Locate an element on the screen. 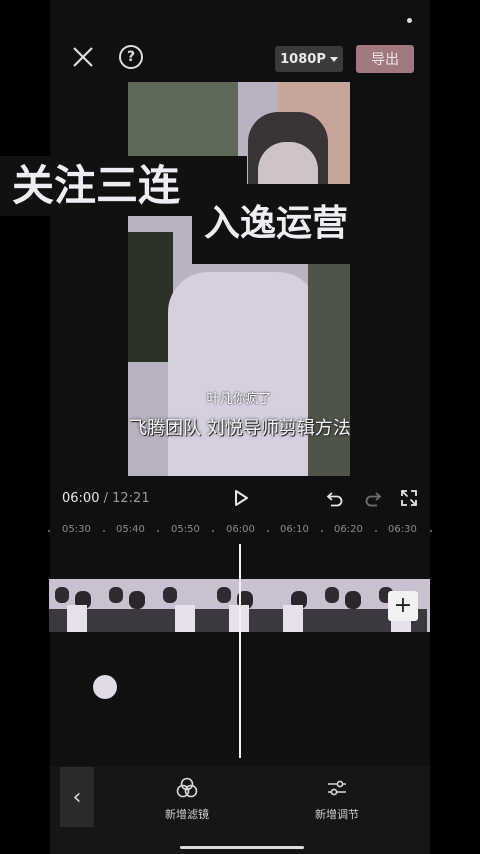  resolution-dropdown: 1080P is located at coordinates (309, 59).